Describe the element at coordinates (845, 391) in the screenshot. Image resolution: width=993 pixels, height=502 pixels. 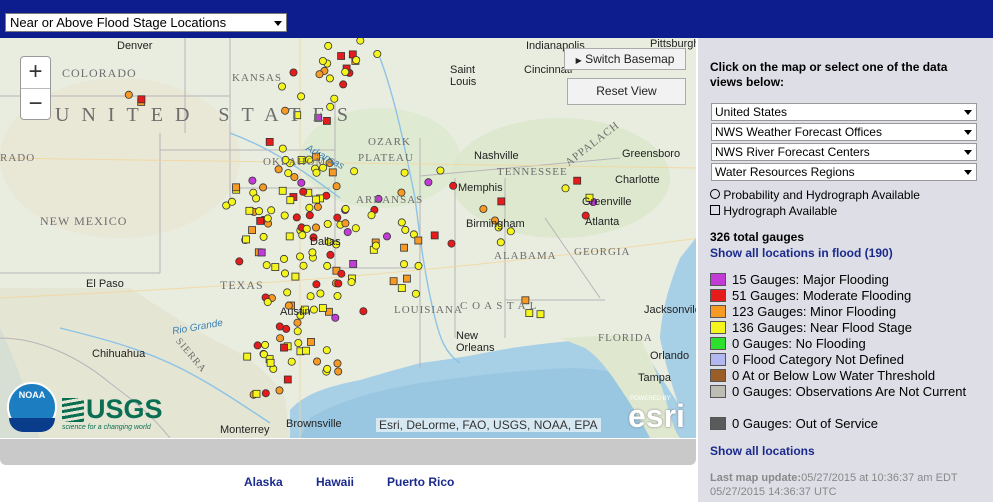
I see `legend-row-not-current: 0 Gauges: Observations Are Not Current` at that location.